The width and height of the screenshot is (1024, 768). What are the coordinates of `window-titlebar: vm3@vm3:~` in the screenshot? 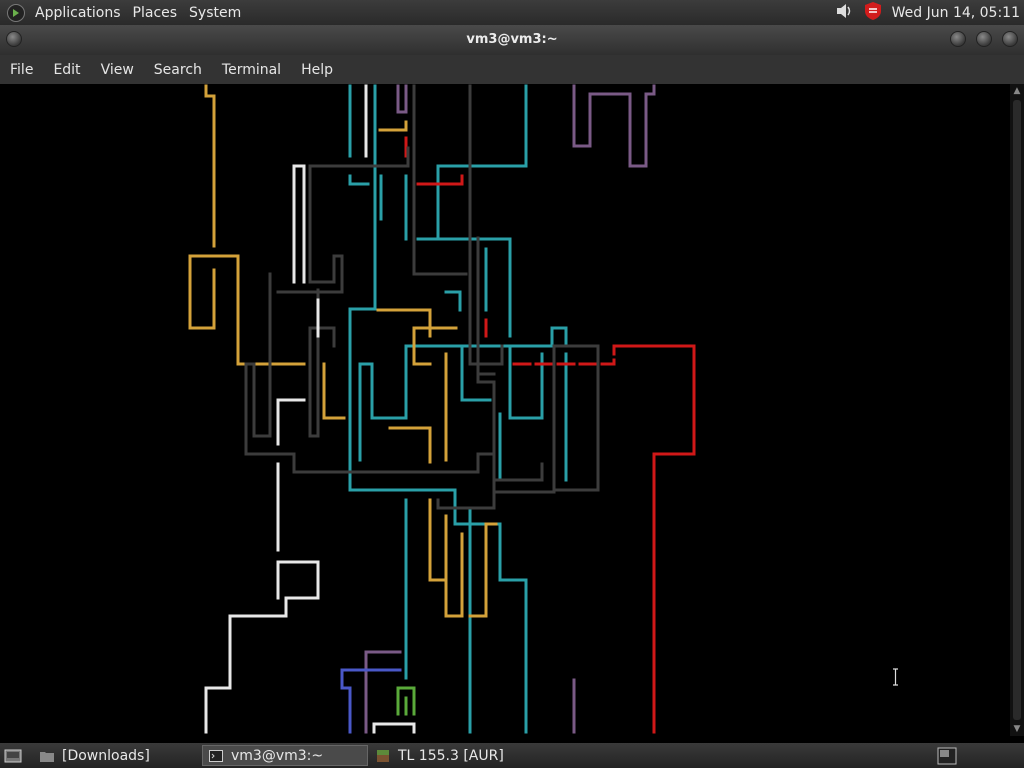 It's located at (512, 40).